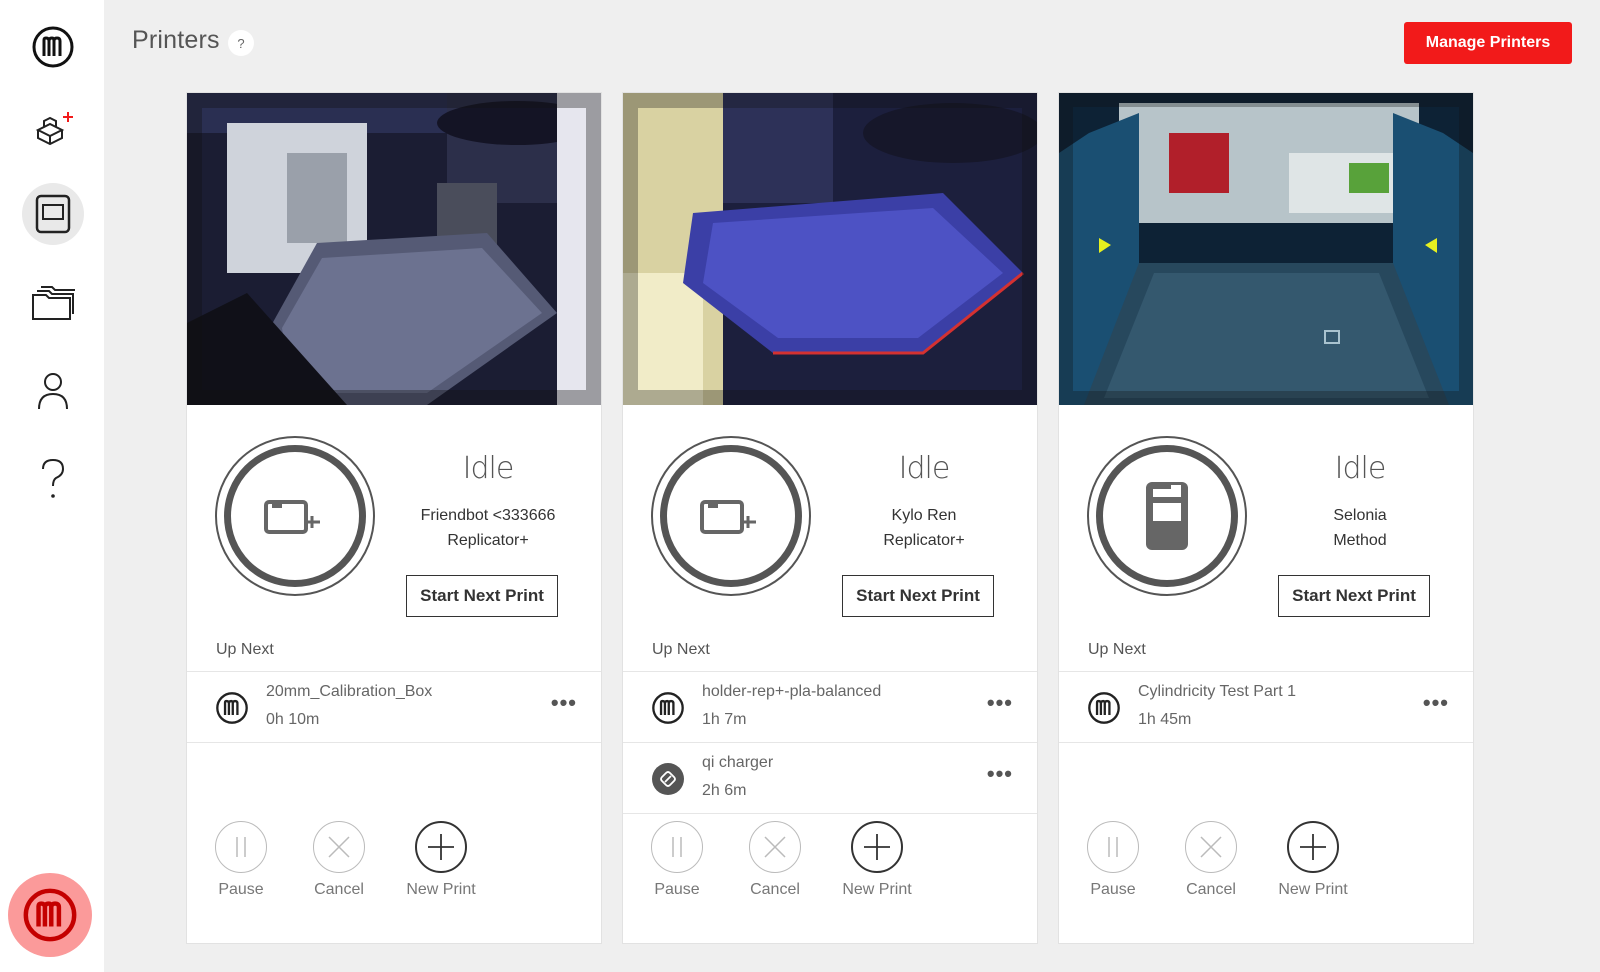  Describe the element at coordinates (1360, 540) in the screenshot. I see `printer-model: Method` at that location.